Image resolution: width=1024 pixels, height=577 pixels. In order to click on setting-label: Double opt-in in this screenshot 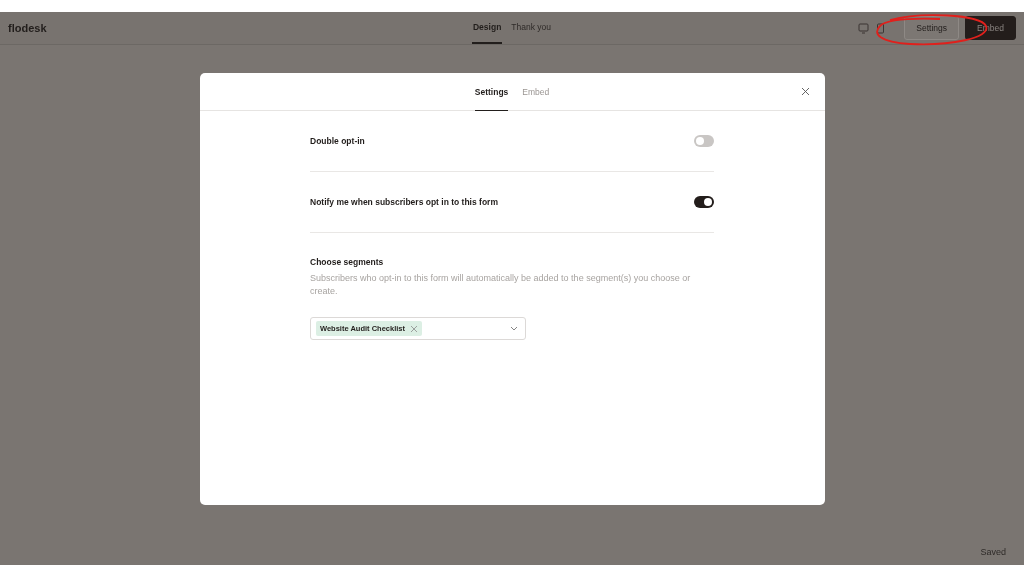, I will do `click(337, 141)`.